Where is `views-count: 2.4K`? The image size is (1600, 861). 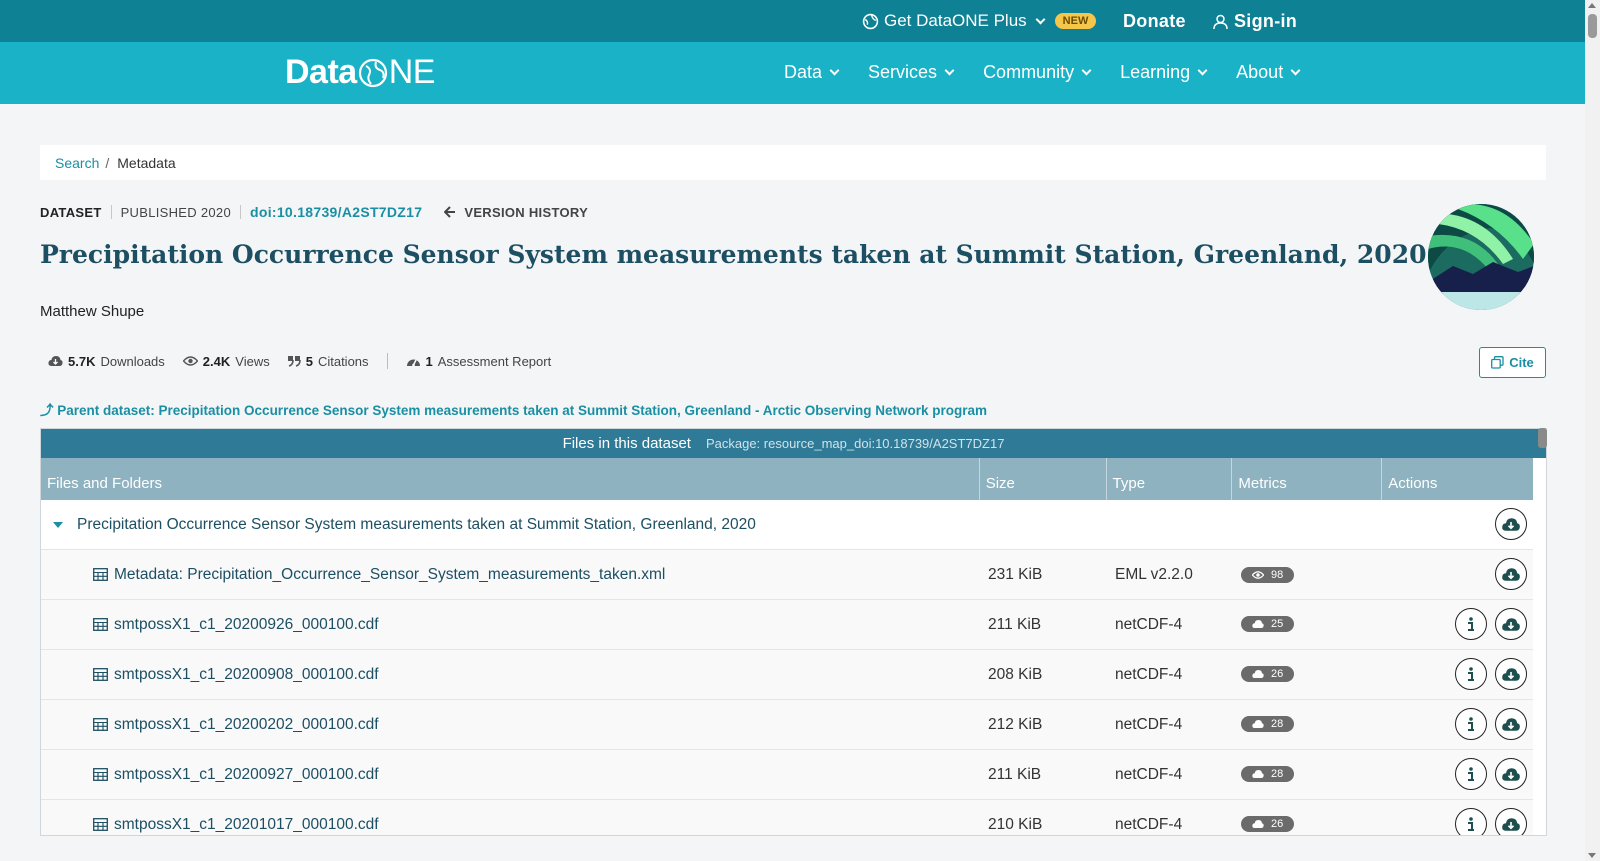 views-count: 2.4K is located at coordinates (216, 361).